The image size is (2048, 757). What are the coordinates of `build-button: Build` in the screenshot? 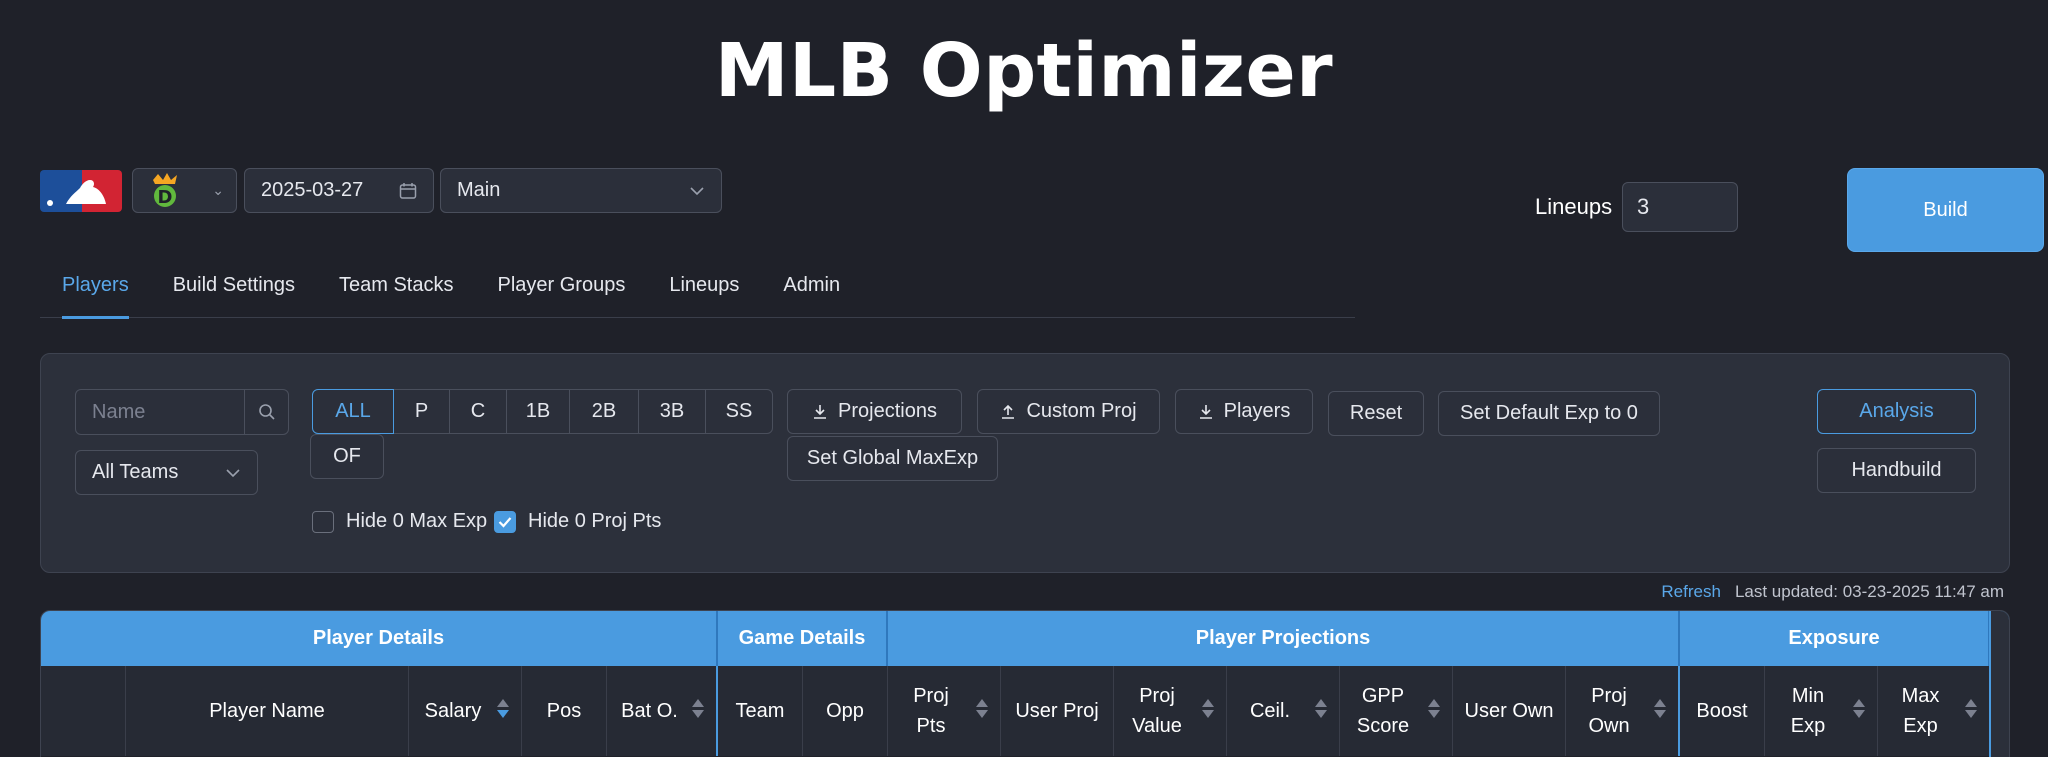 It's located at (1945, 210).